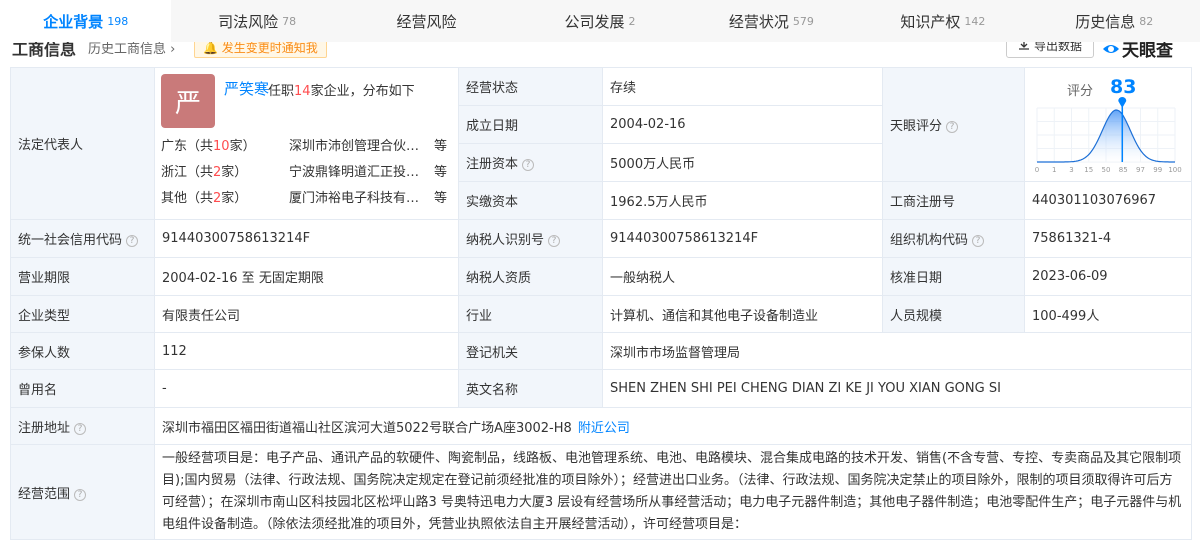  I want to click on score-label-cell: 天眼评分?, so click(953, 124).